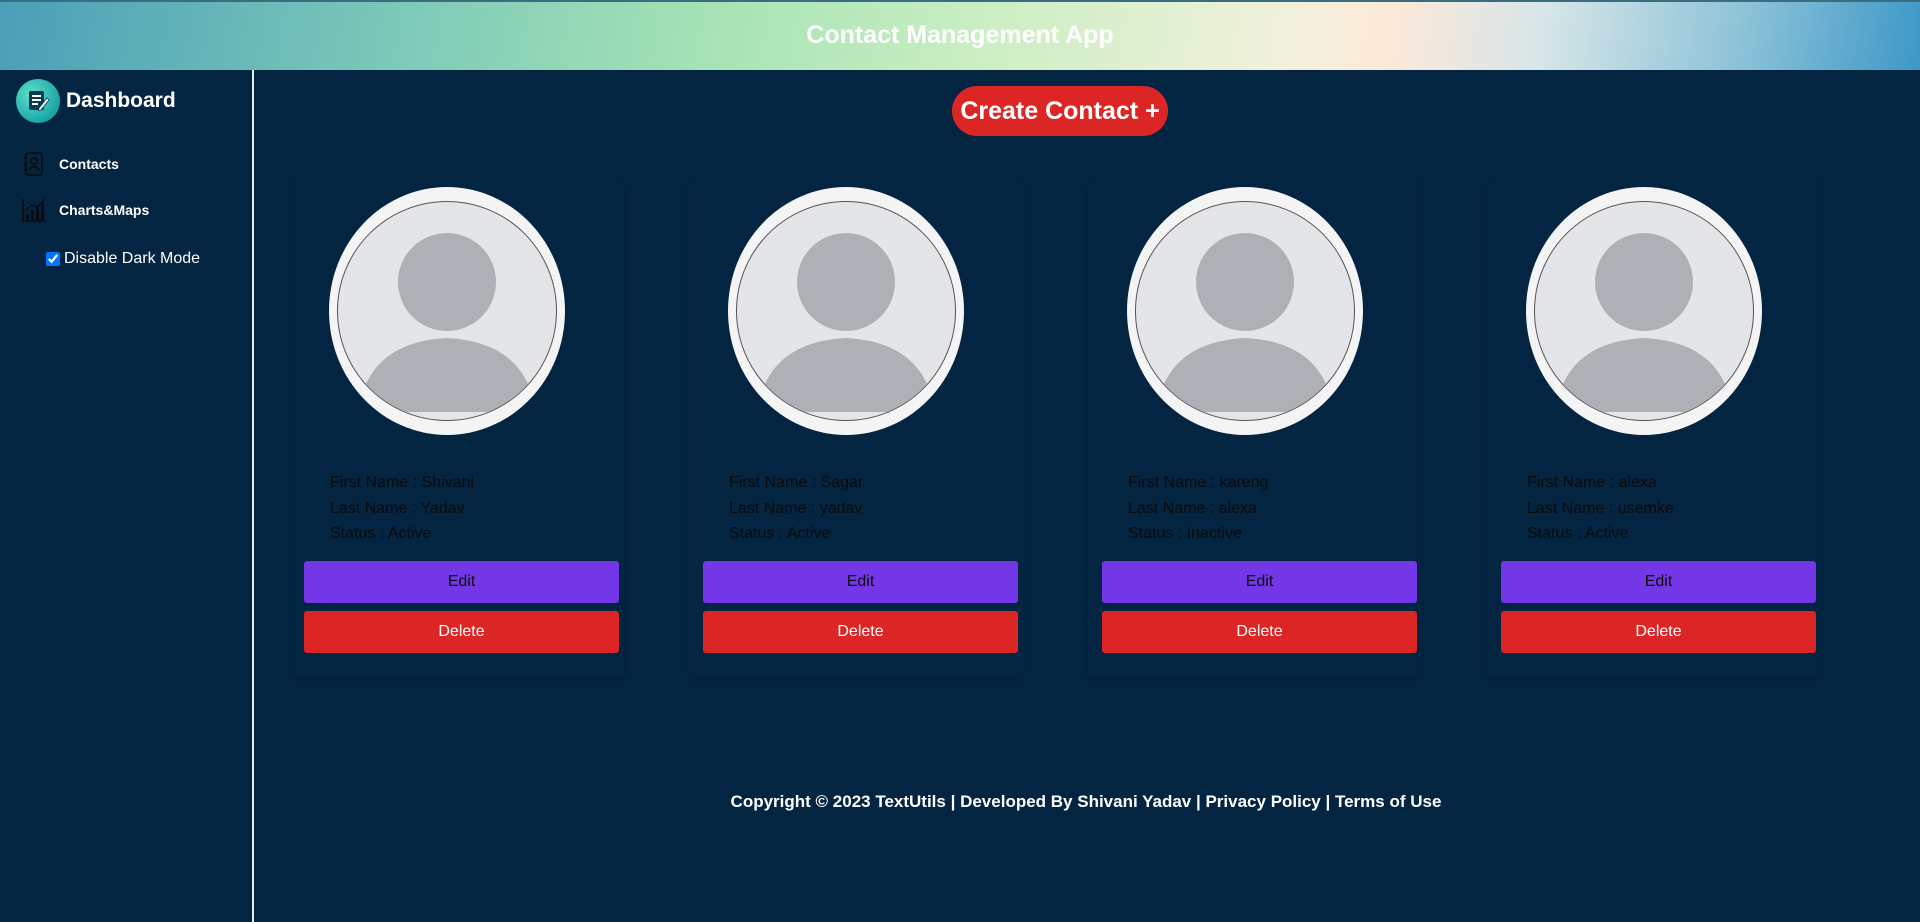  Describe the element at coordinates (53, 259) in the screenshot. I see `dark-mode-checkbox` at that location.